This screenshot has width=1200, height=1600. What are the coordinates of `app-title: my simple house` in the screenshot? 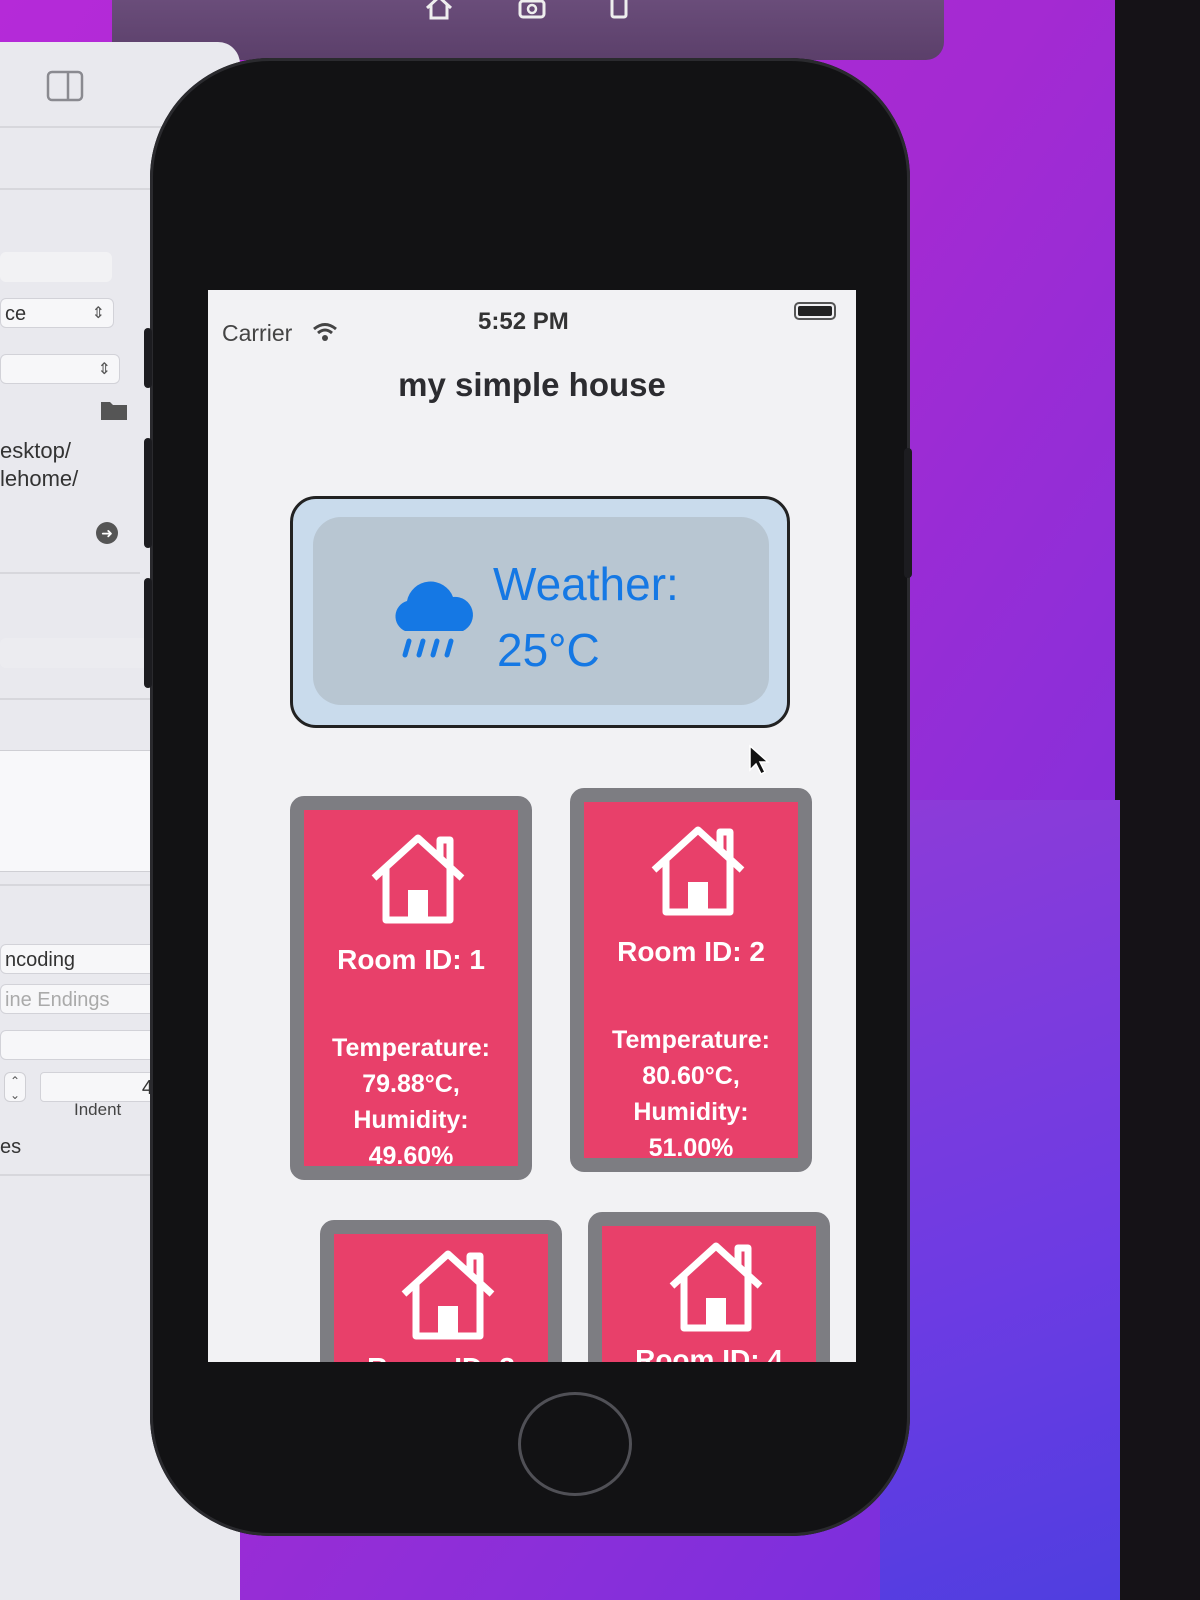 It's located at (532, 384).